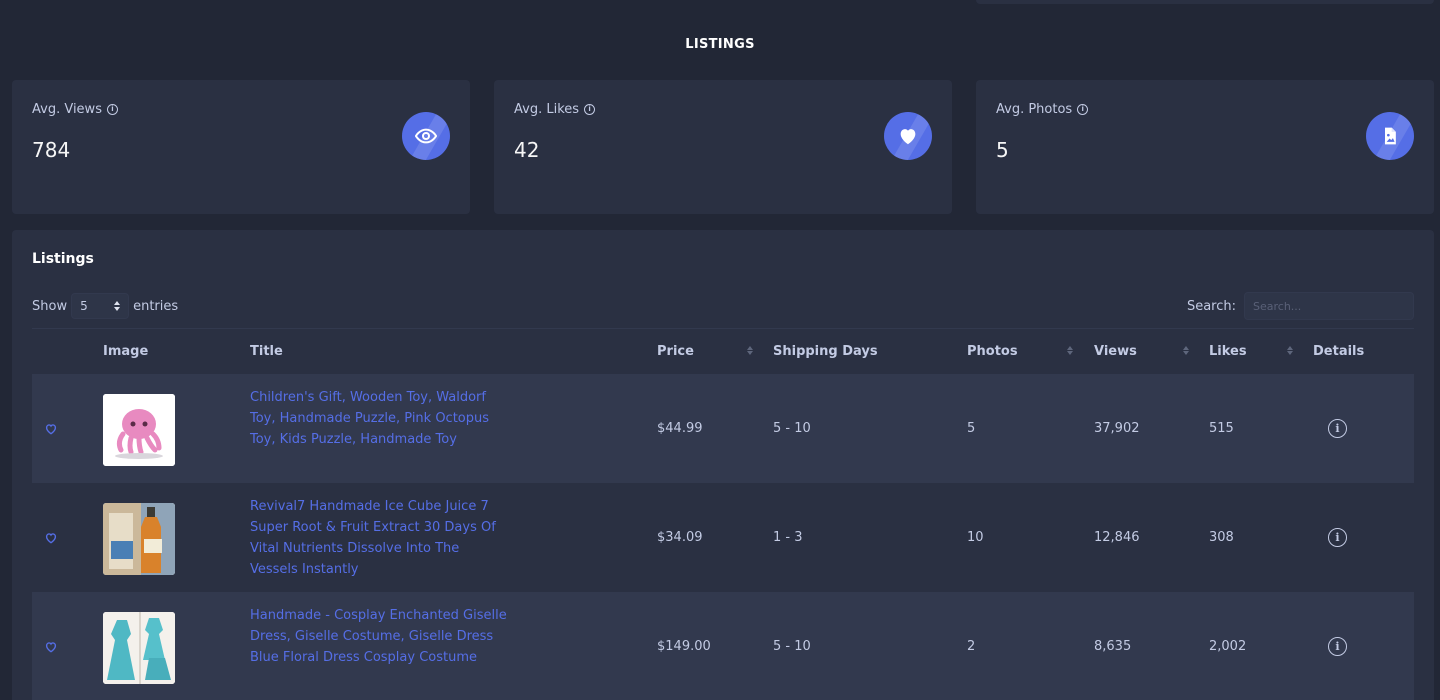 Image resolution: width=1440 pixels, height=700 pixels. Describe the element at coordinates (63, 259) in the screenshot. I see `panel-title: Listings` at that location.